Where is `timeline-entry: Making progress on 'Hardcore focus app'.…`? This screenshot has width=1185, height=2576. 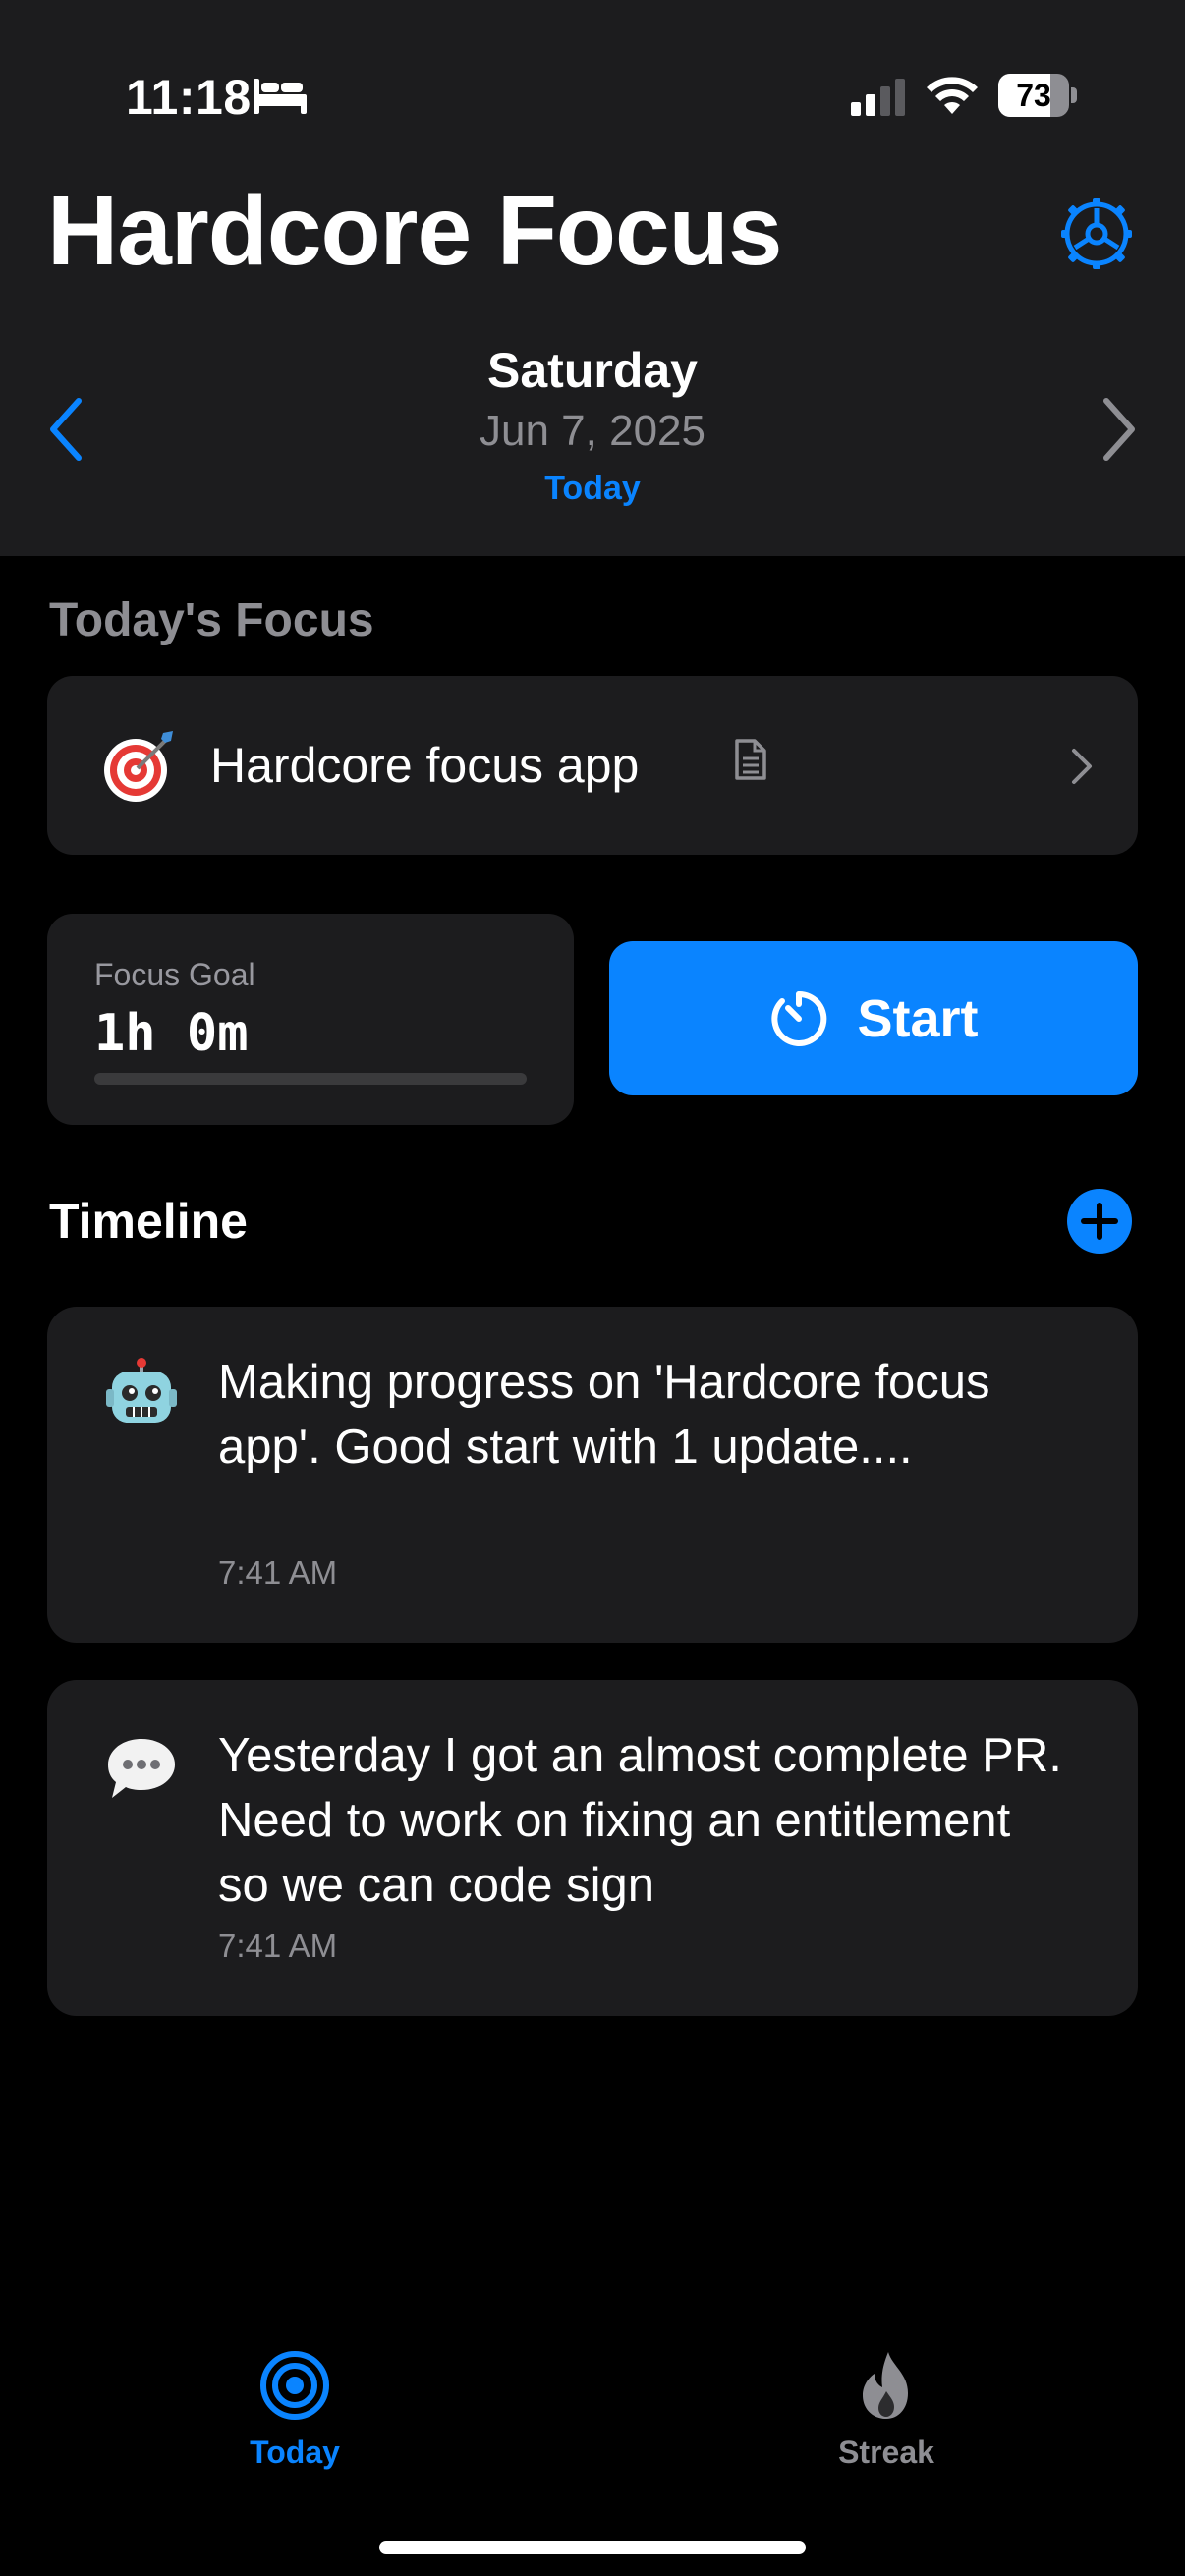
timeline-entry: Making progress on 'Hardcore focus app'.… is located at coordinates (592, 1475).